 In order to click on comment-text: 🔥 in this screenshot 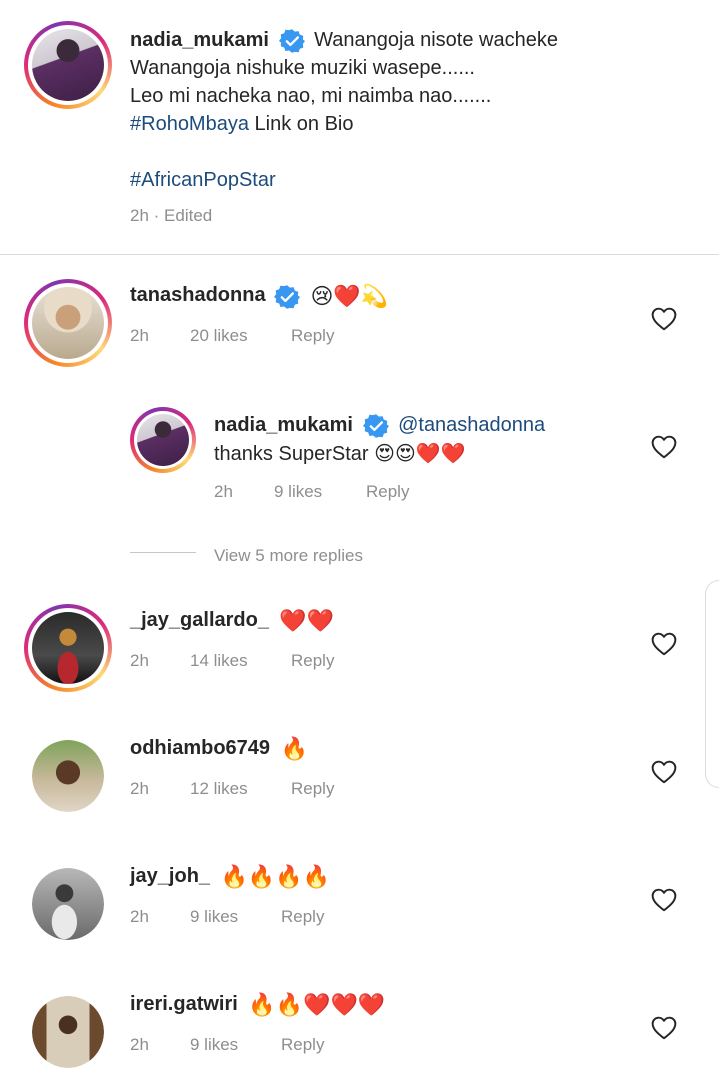, I will do `click(294, 750)`.